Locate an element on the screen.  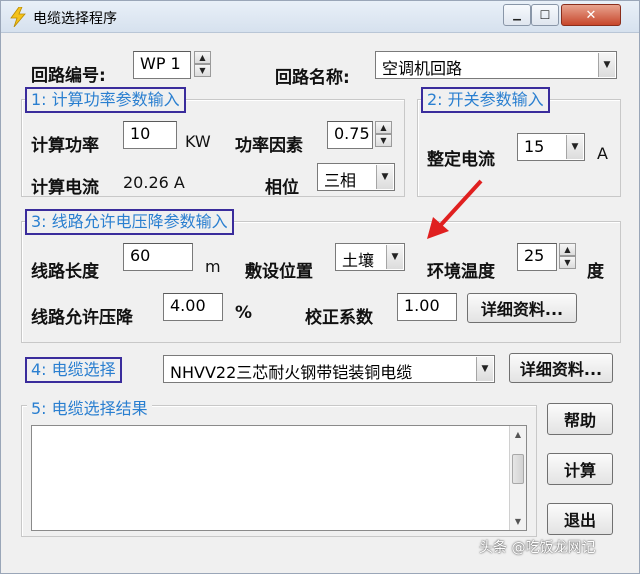
switch-params-title: 2: 开关参数输入 is located at coordinates (485, 100).